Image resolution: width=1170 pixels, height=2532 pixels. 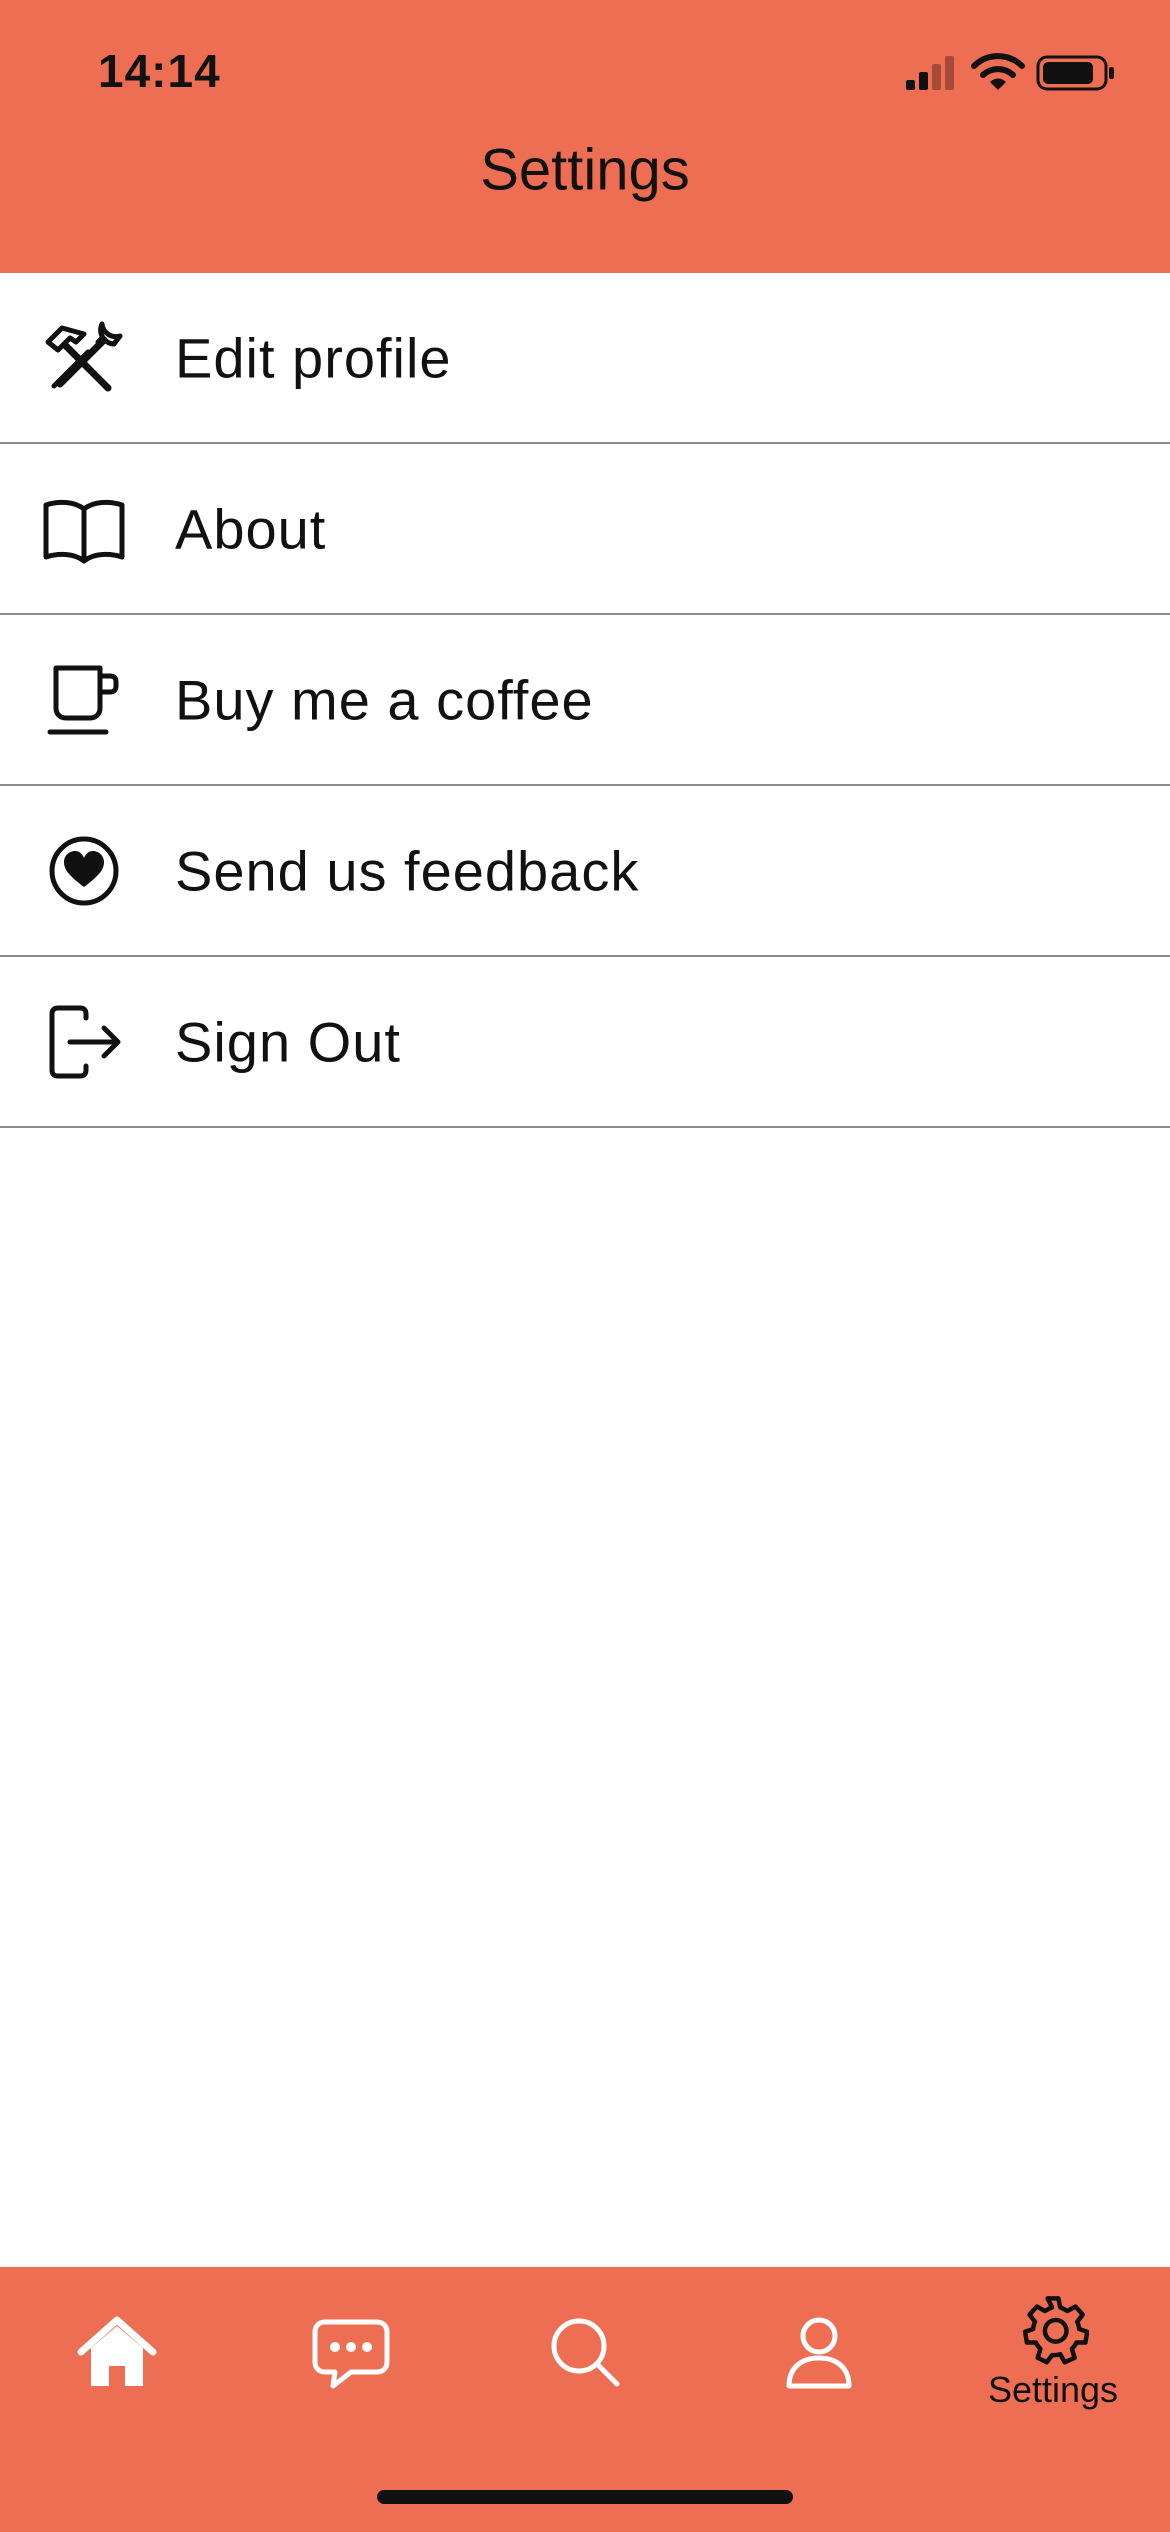 What do you see at coordinates (407, 870) in the screenshot?
I see `send-feedback-label: Send us feedback` at bounding box center [407, 870].